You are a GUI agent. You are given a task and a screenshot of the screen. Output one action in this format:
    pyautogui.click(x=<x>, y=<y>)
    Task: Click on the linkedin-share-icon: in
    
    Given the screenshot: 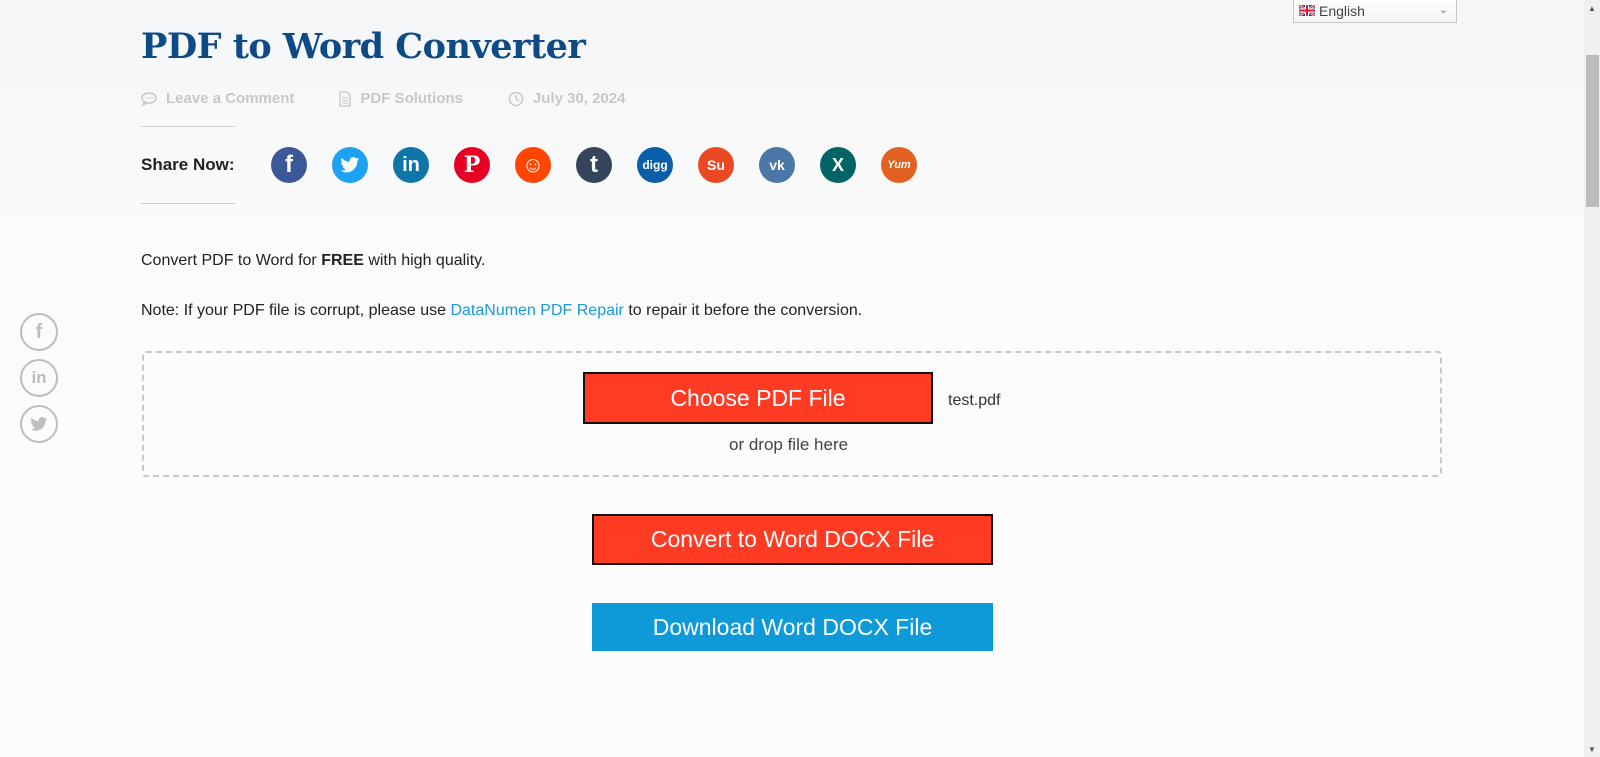 What is the action you would take?
    pyautogui.click(x=411, y=165)
    